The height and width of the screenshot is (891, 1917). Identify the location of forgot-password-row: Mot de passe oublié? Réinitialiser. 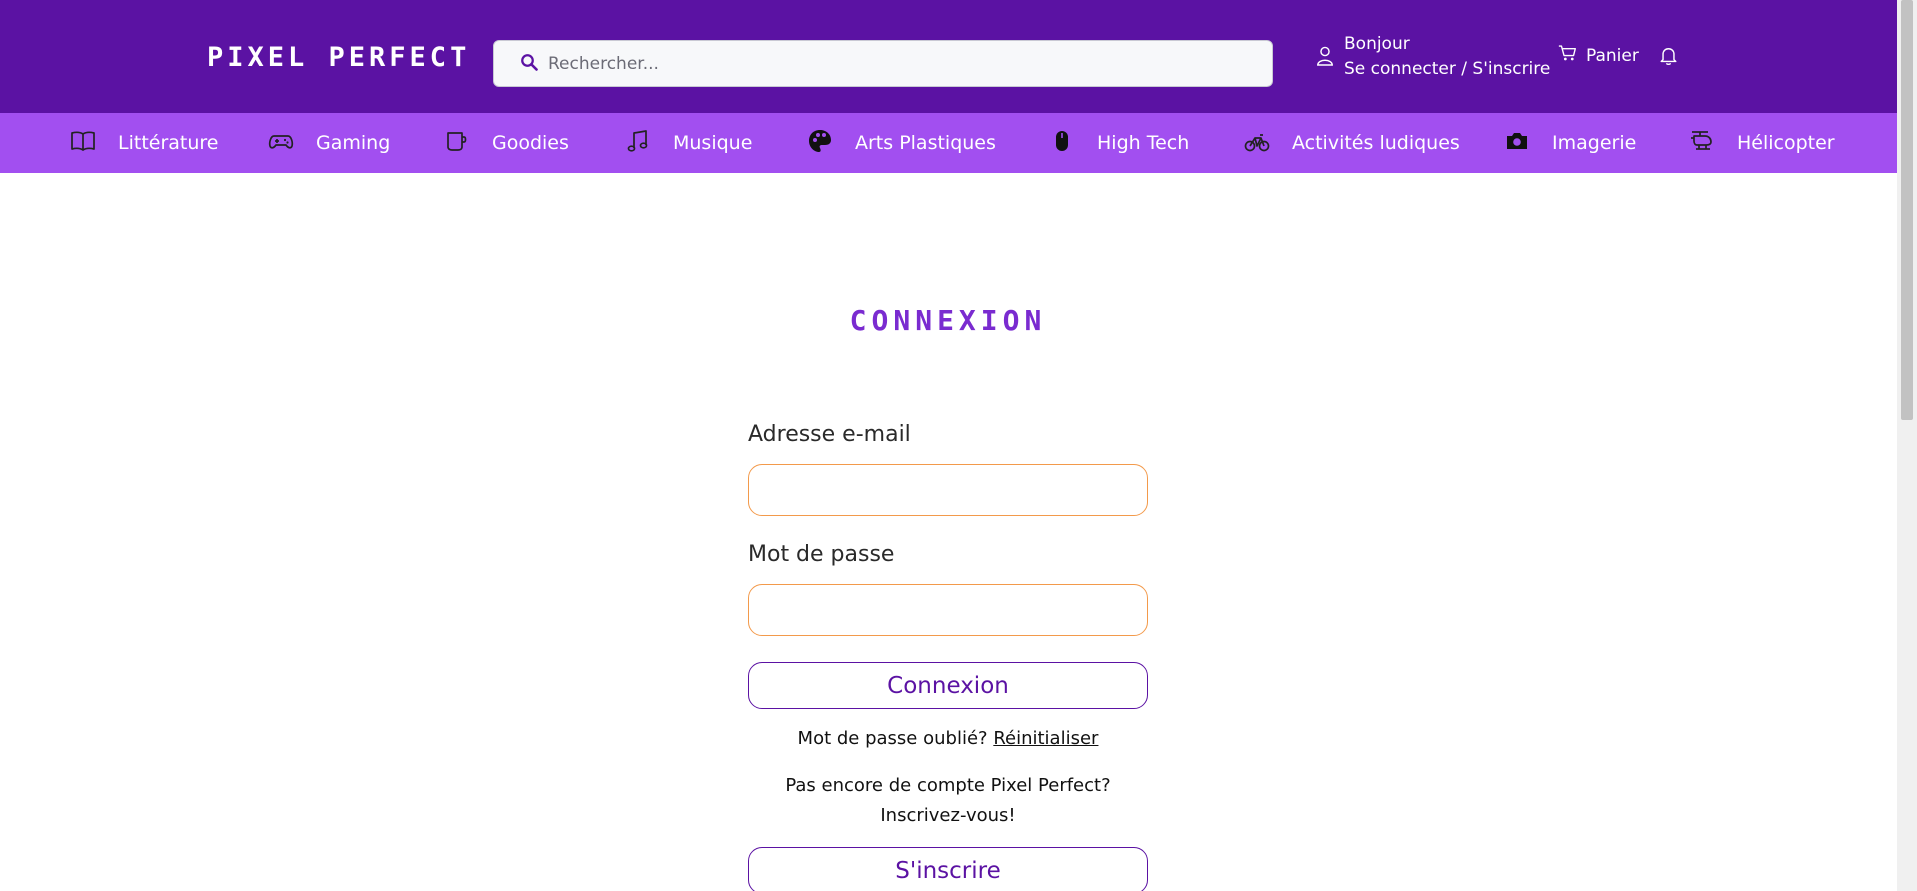
(948, 739).